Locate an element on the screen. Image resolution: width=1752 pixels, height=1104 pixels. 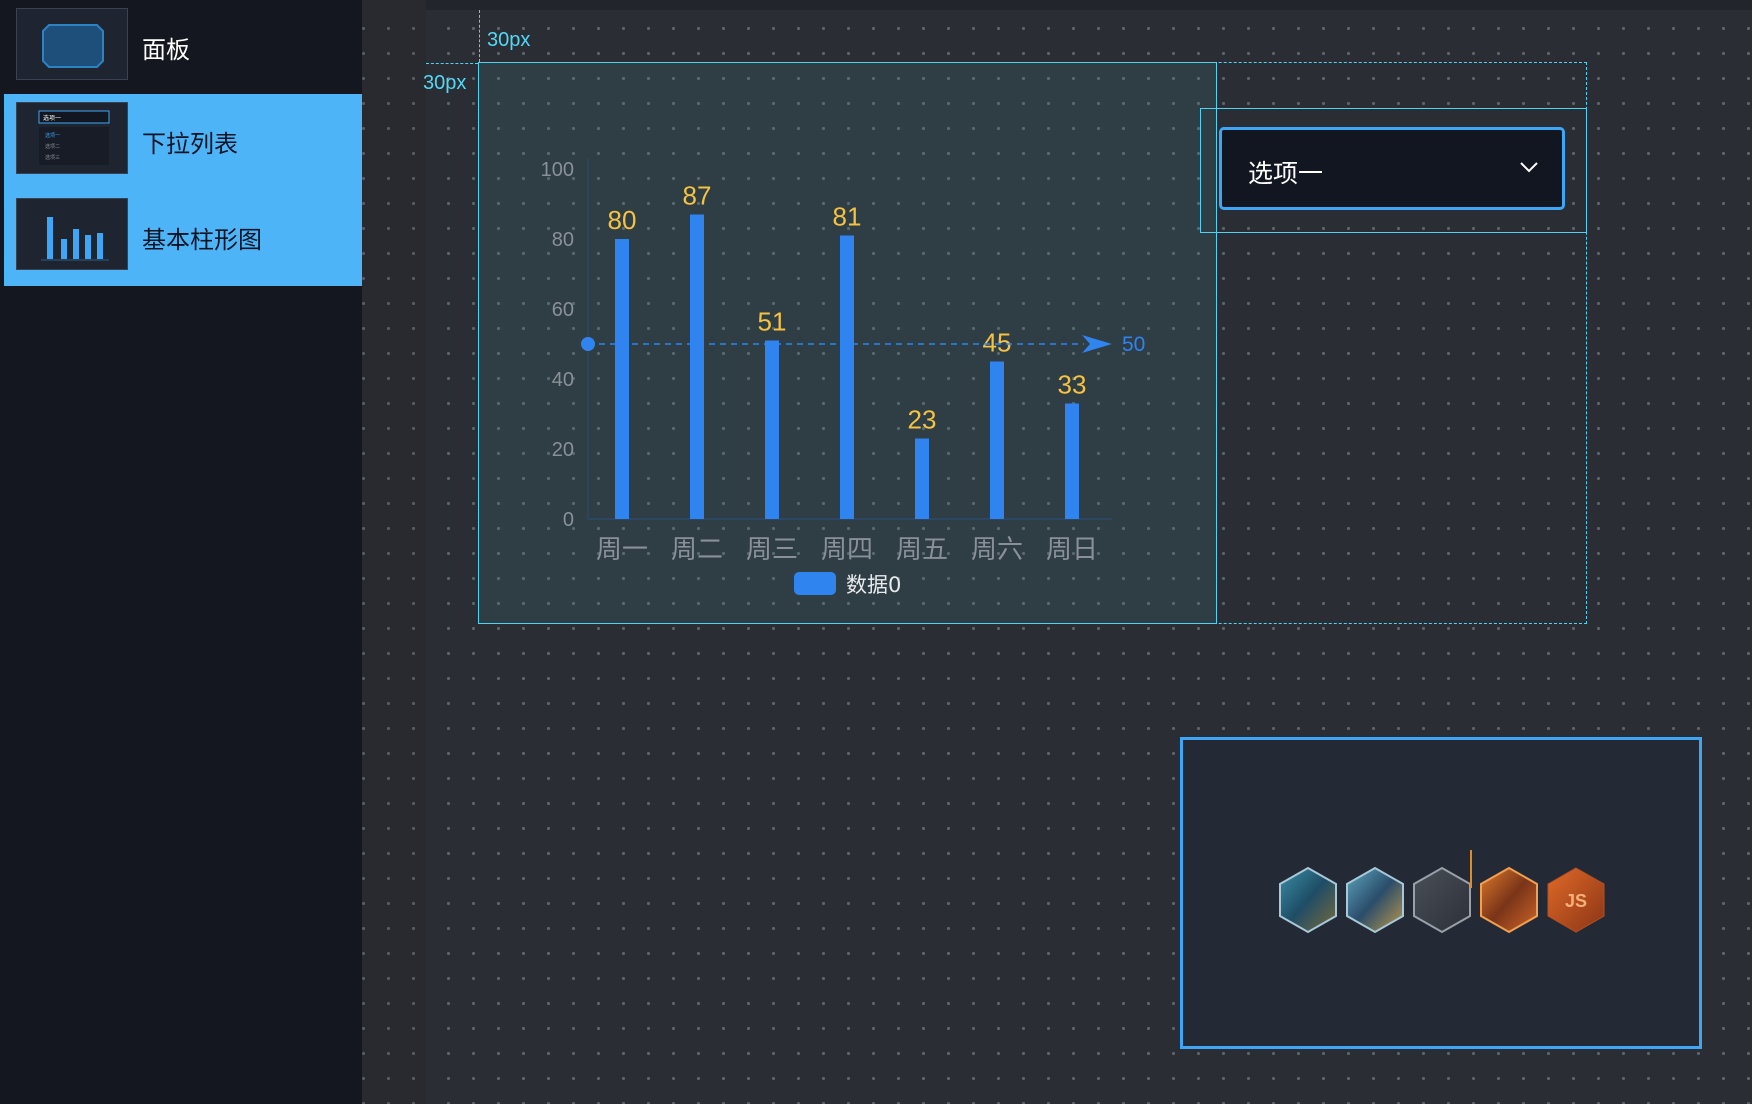
blue-nebula-hex-icon is located at coordinates (1375, 900).